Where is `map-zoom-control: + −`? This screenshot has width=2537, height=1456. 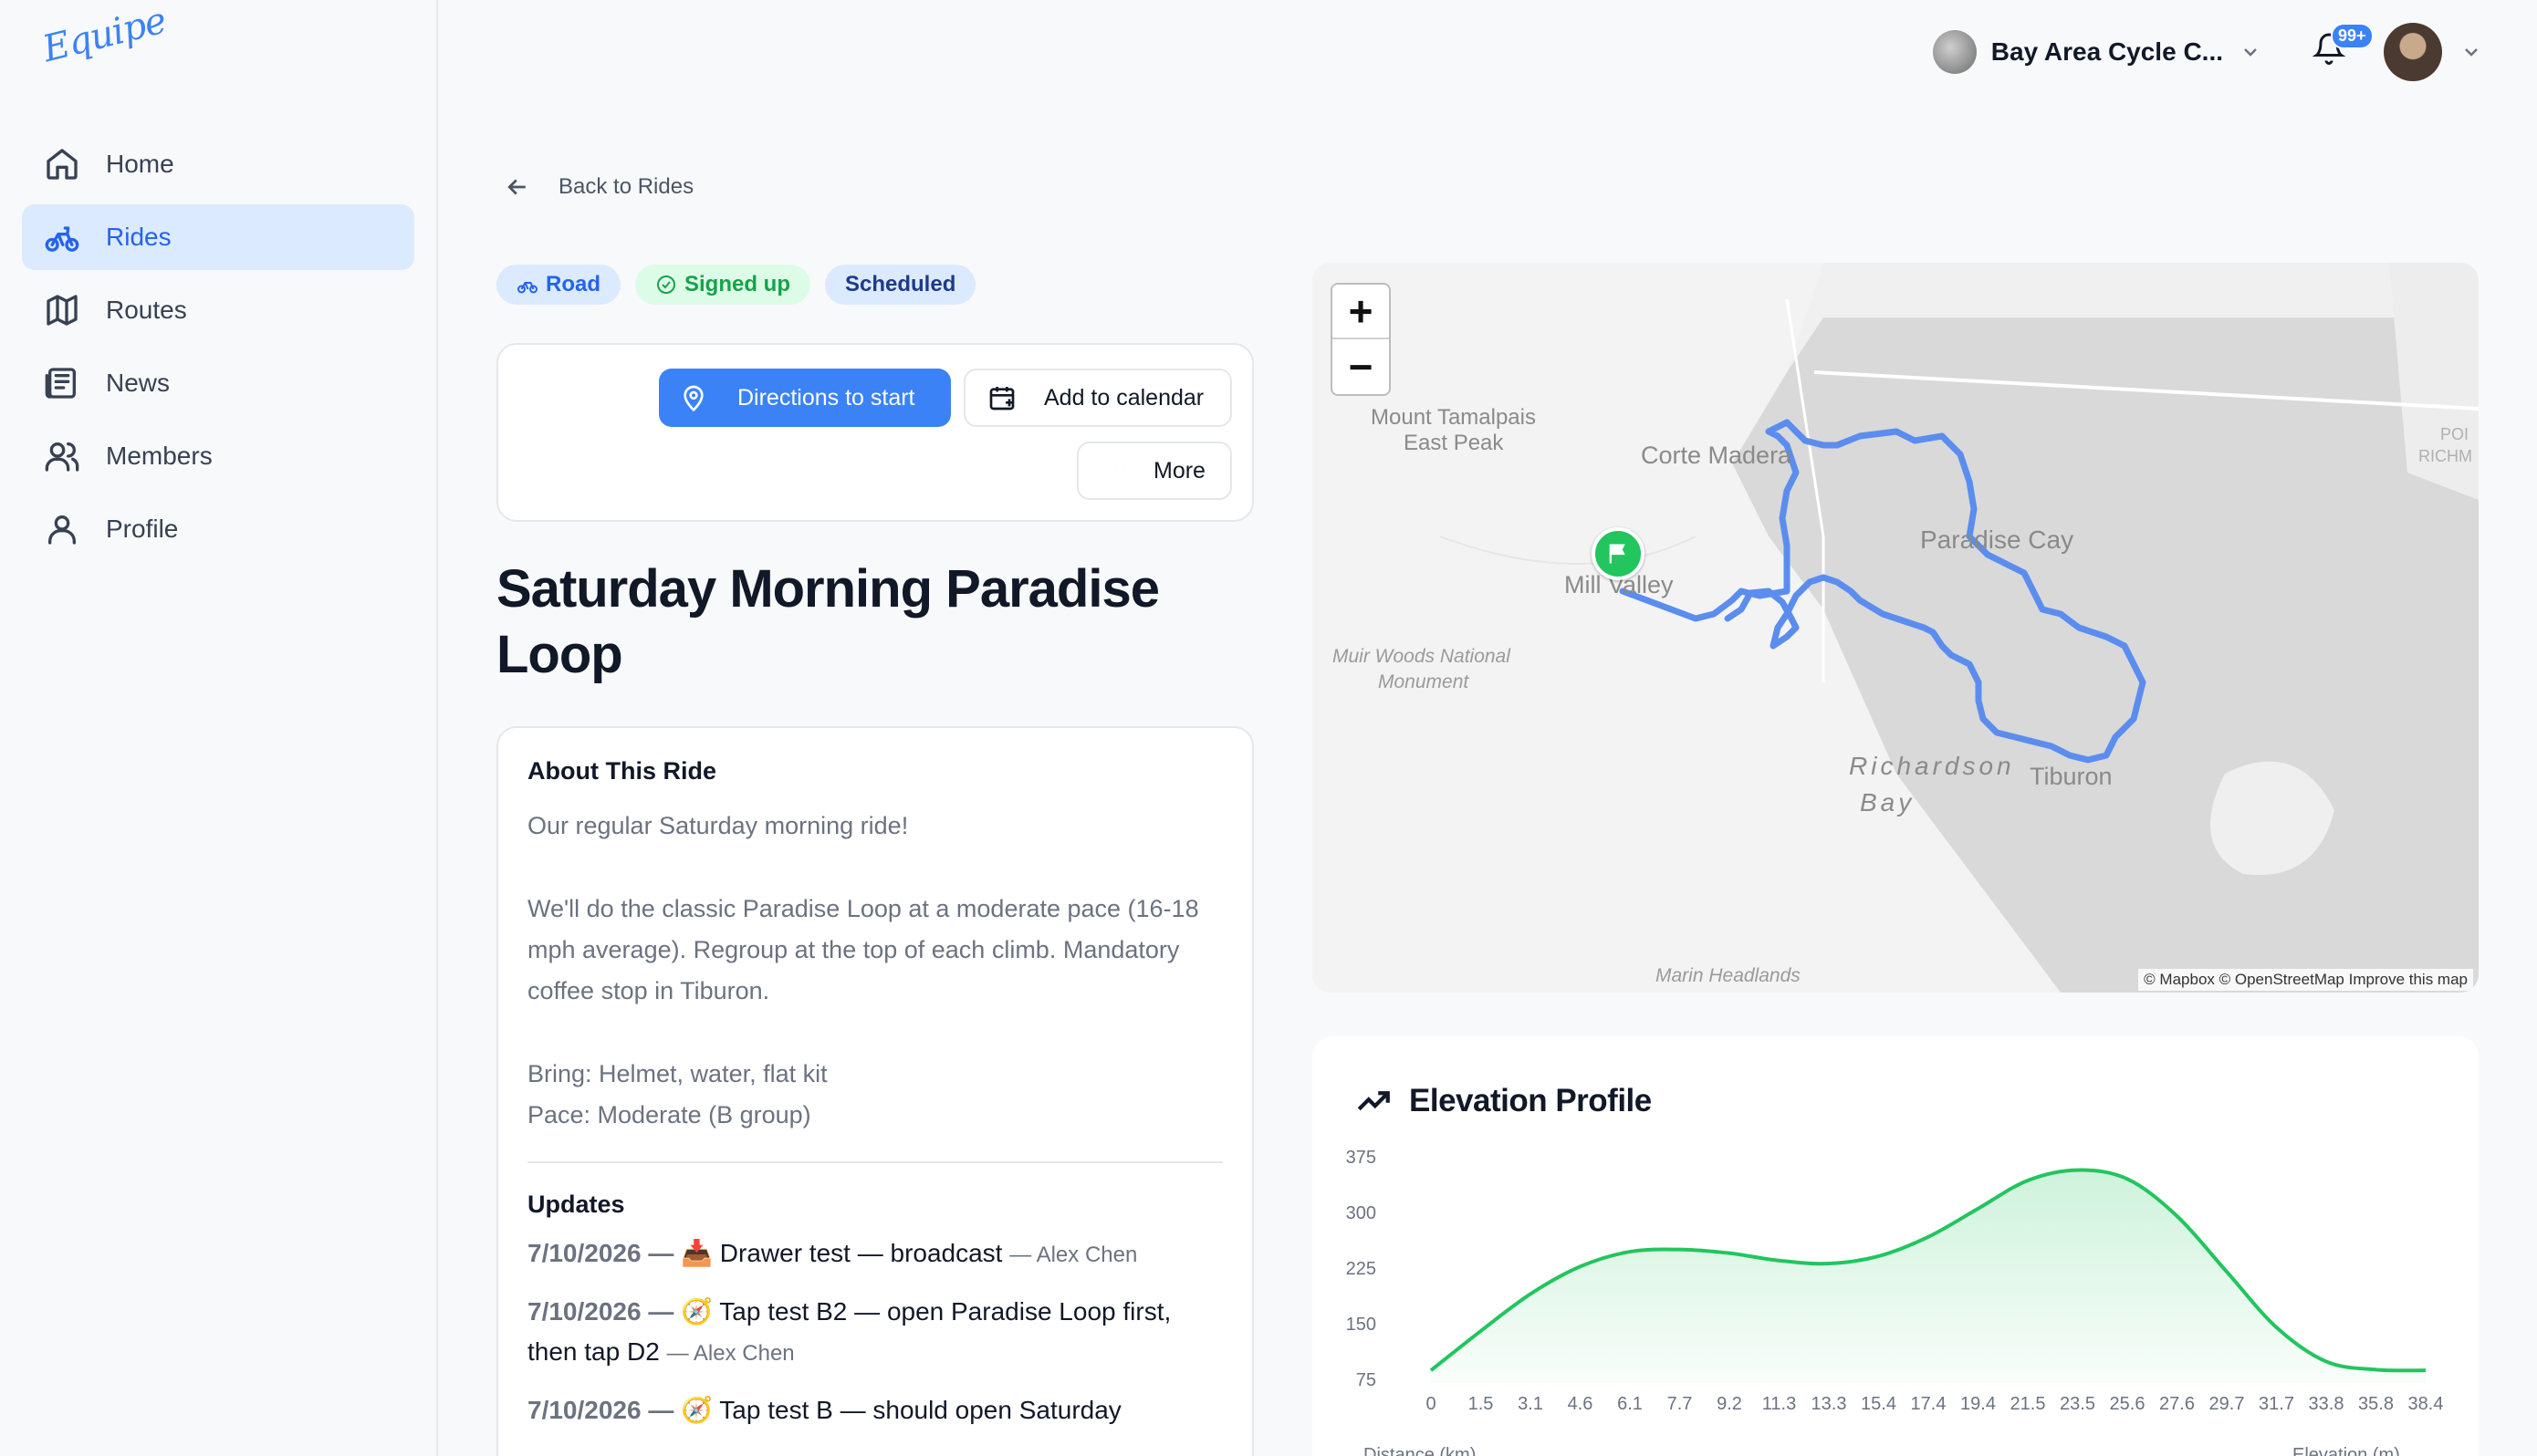
map-zoom-control: + − is located at coordinates (1361, 340).